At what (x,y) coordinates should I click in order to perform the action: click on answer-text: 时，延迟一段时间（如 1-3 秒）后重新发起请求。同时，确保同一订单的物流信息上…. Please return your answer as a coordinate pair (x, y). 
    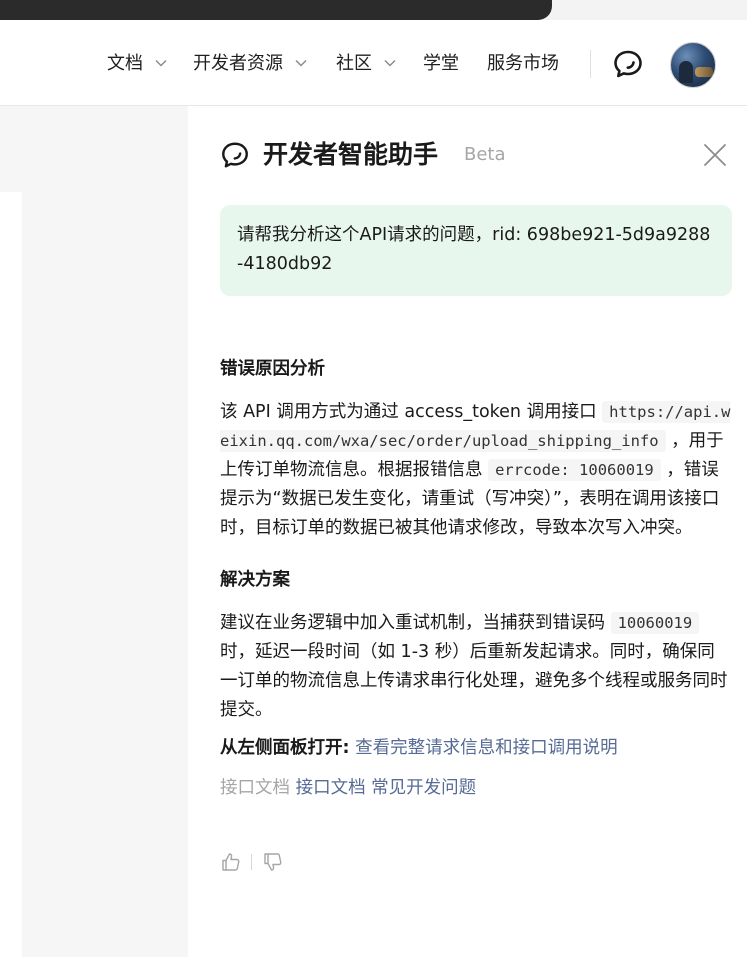
    Looking at the image, I should click on (474, 681).